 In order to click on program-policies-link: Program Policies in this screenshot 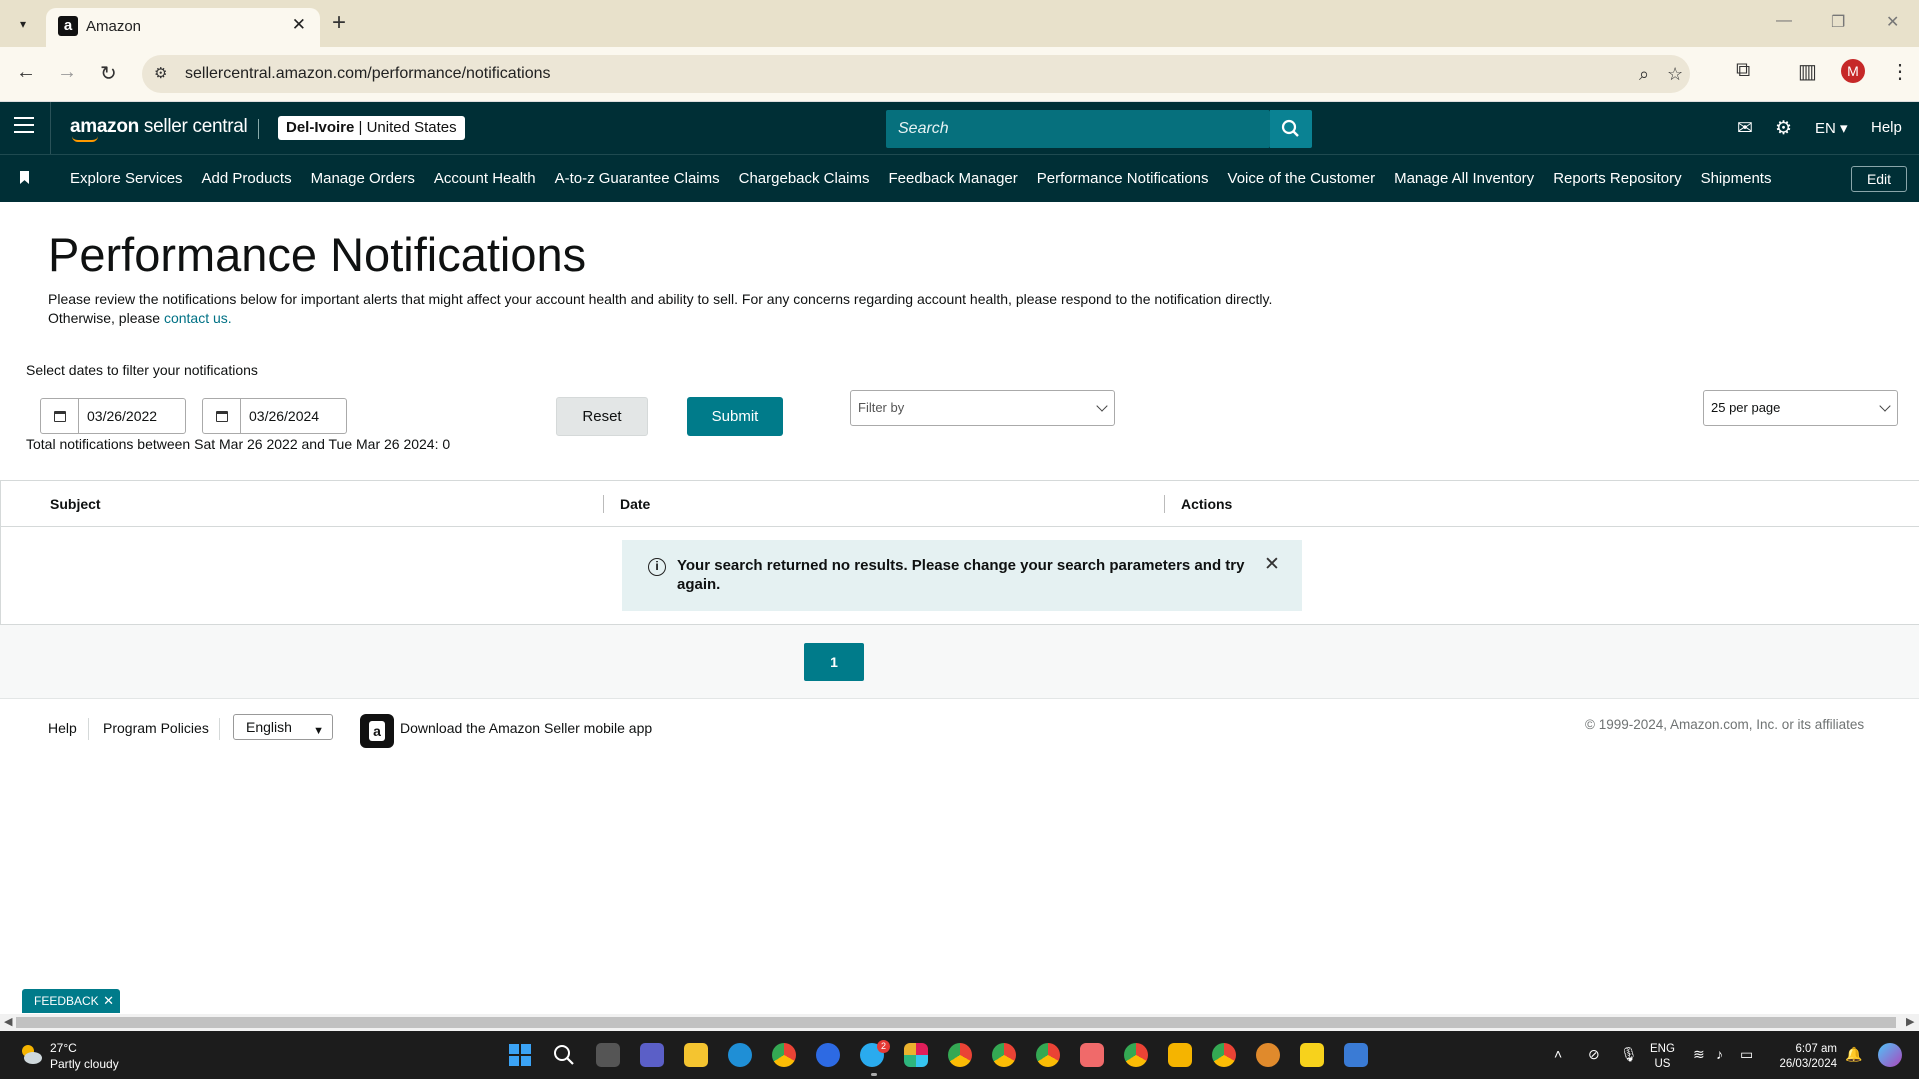, I will do `click(156, 728)`.